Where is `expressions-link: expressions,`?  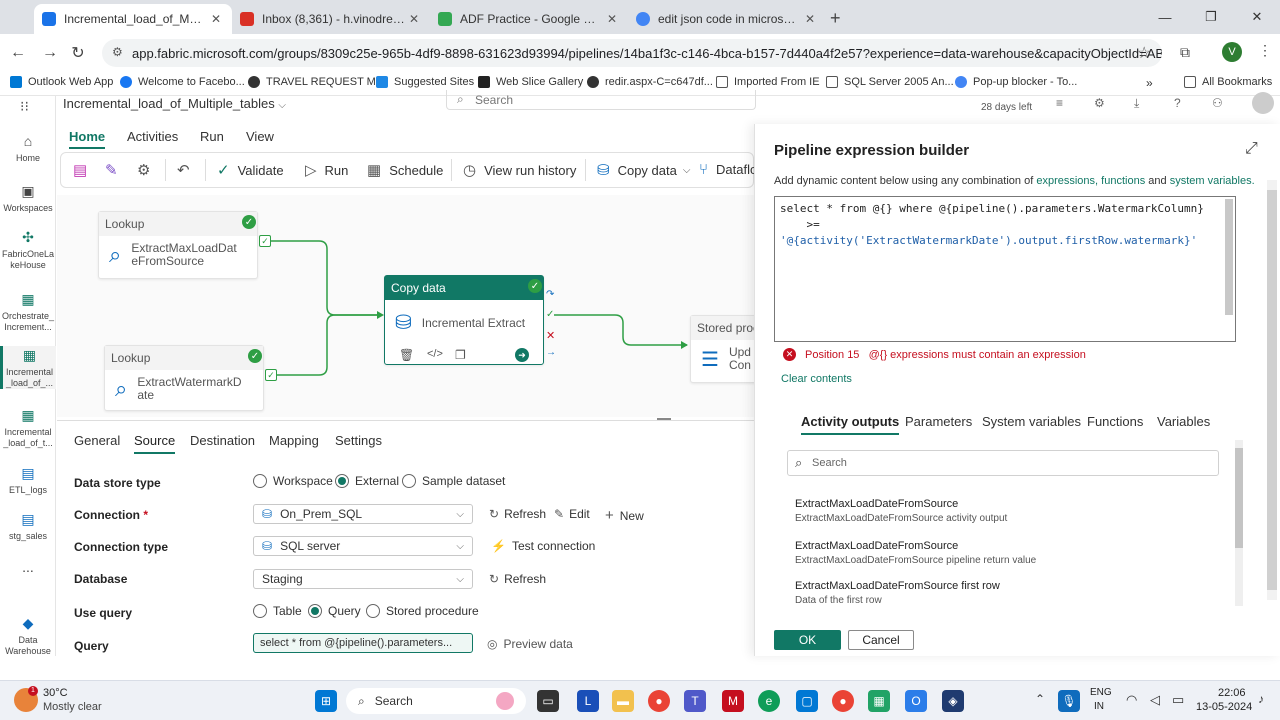 expressions-link: expressions, is located at coordinates (1067, 181).